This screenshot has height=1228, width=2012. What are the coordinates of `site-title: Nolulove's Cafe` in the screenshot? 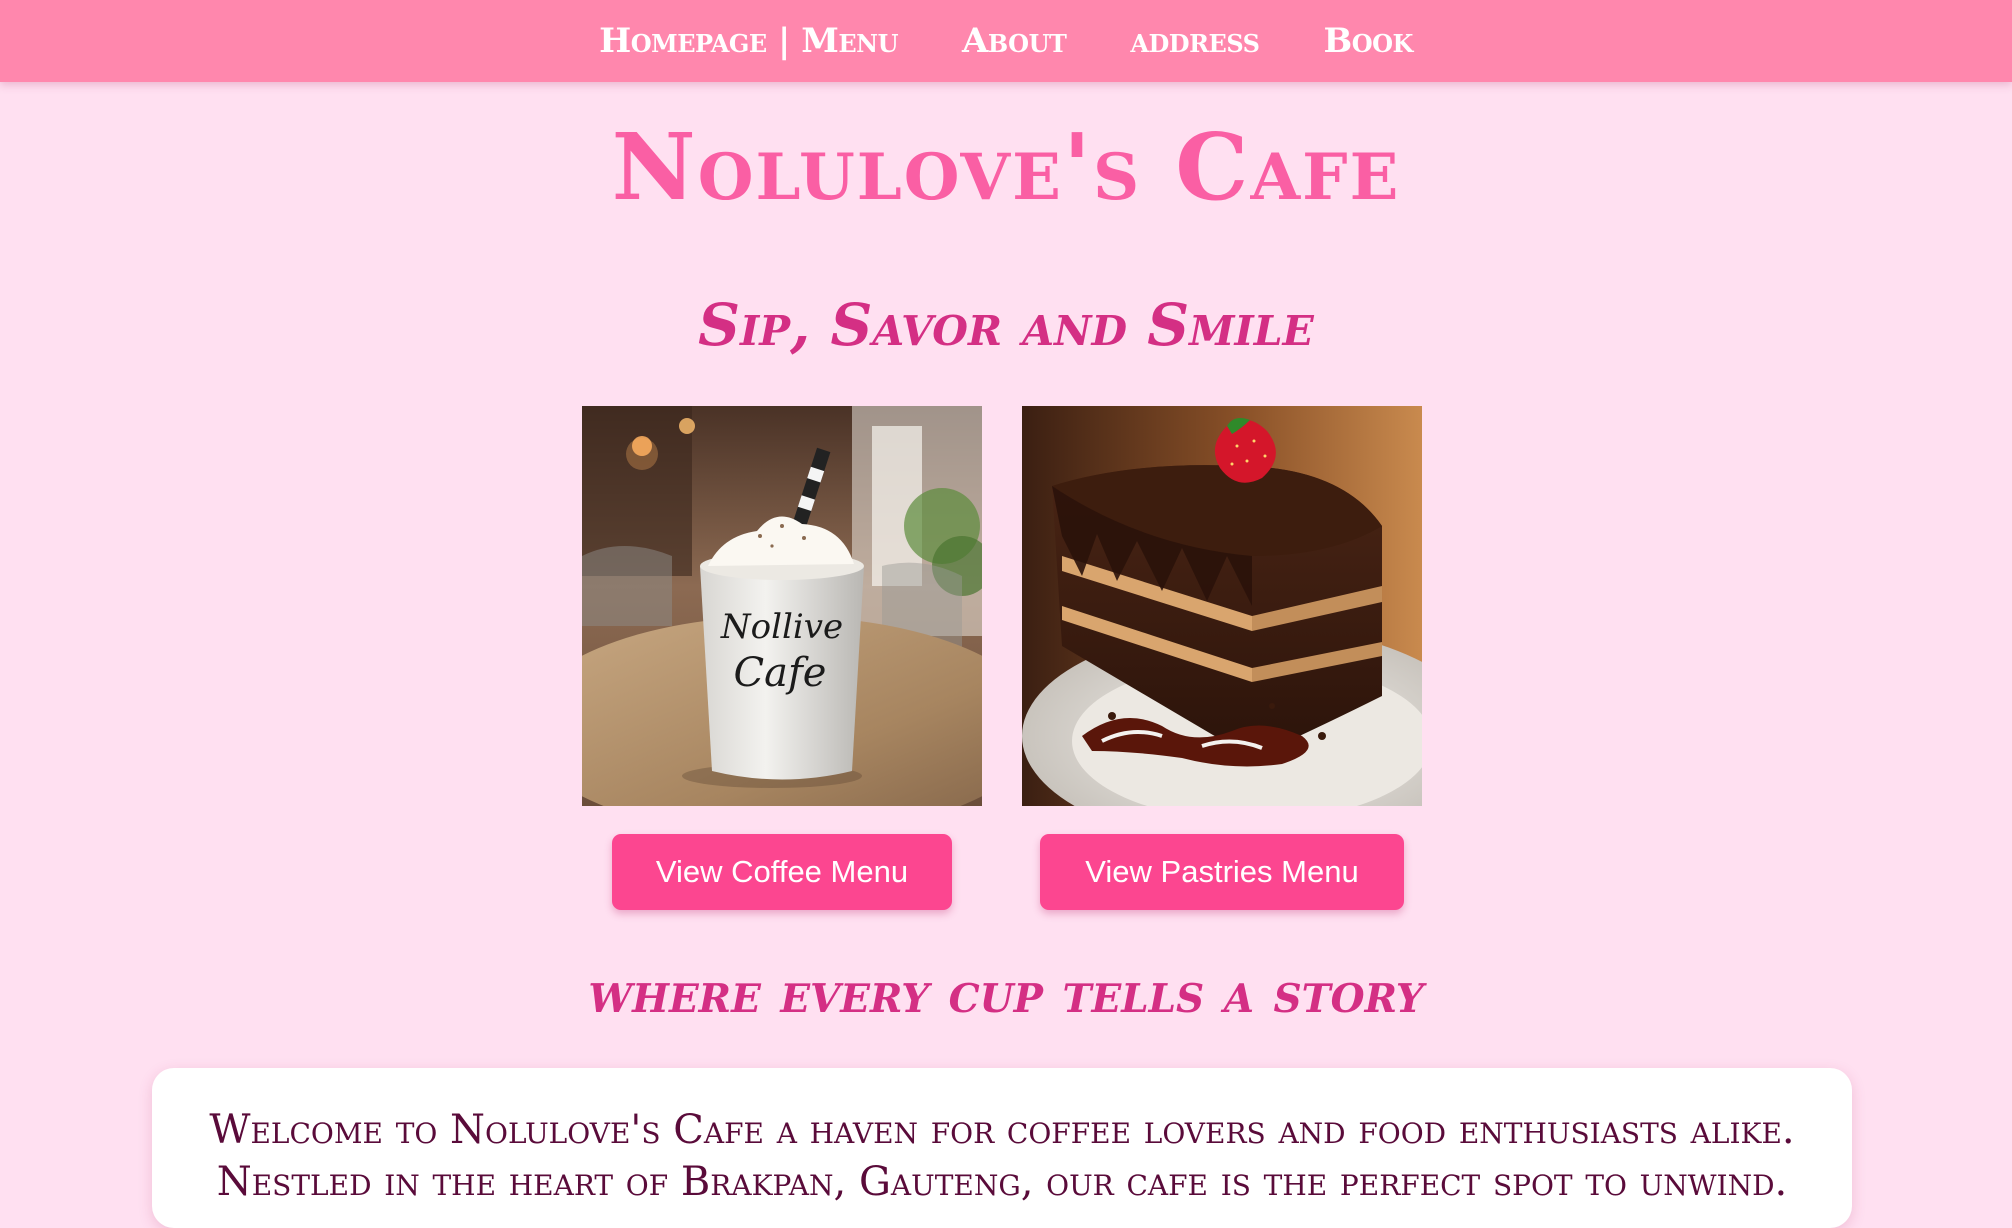 It's located at (1006, 167).